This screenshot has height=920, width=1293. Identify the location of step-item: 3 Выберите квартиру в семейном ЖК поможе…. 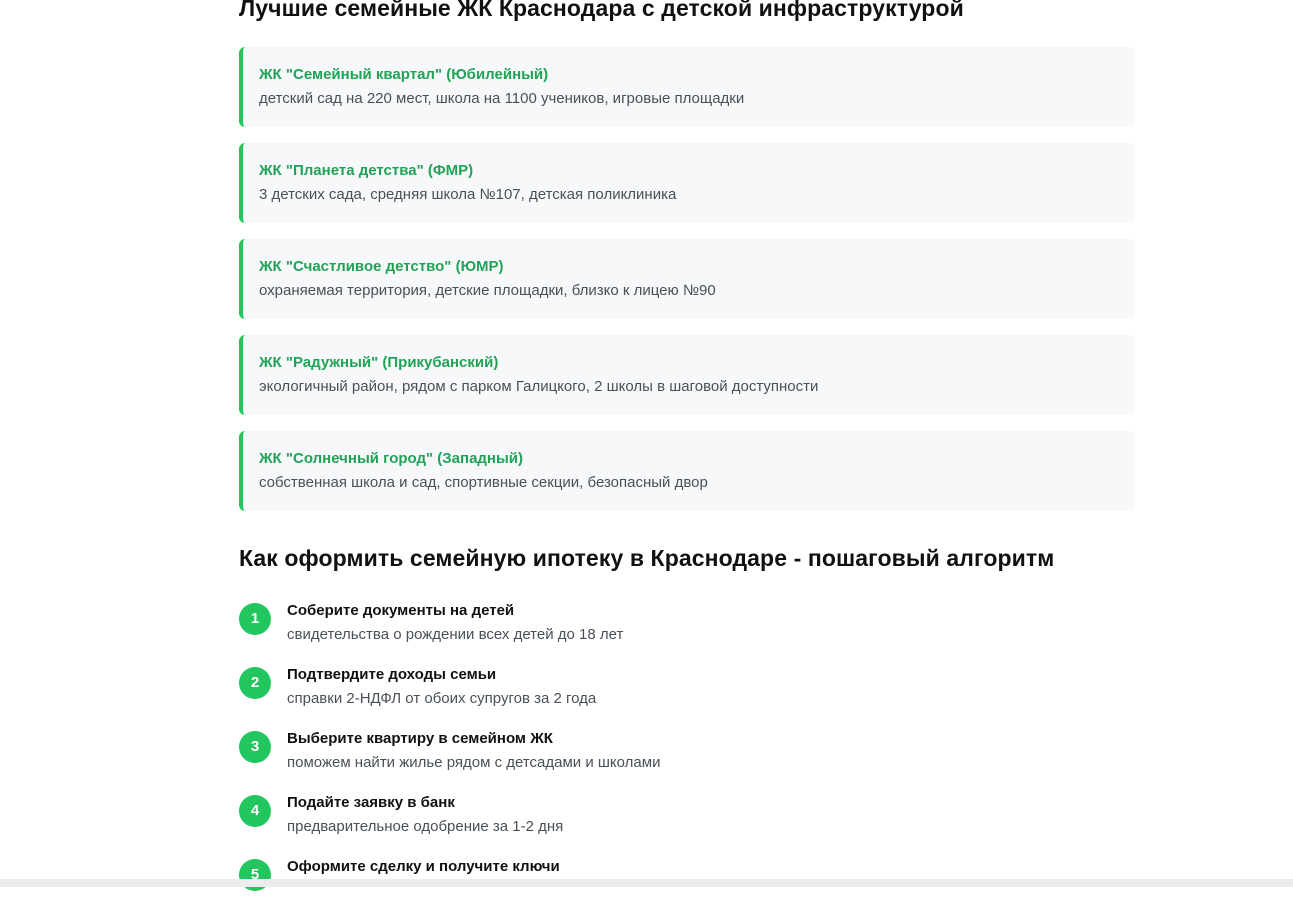
(687, 760).